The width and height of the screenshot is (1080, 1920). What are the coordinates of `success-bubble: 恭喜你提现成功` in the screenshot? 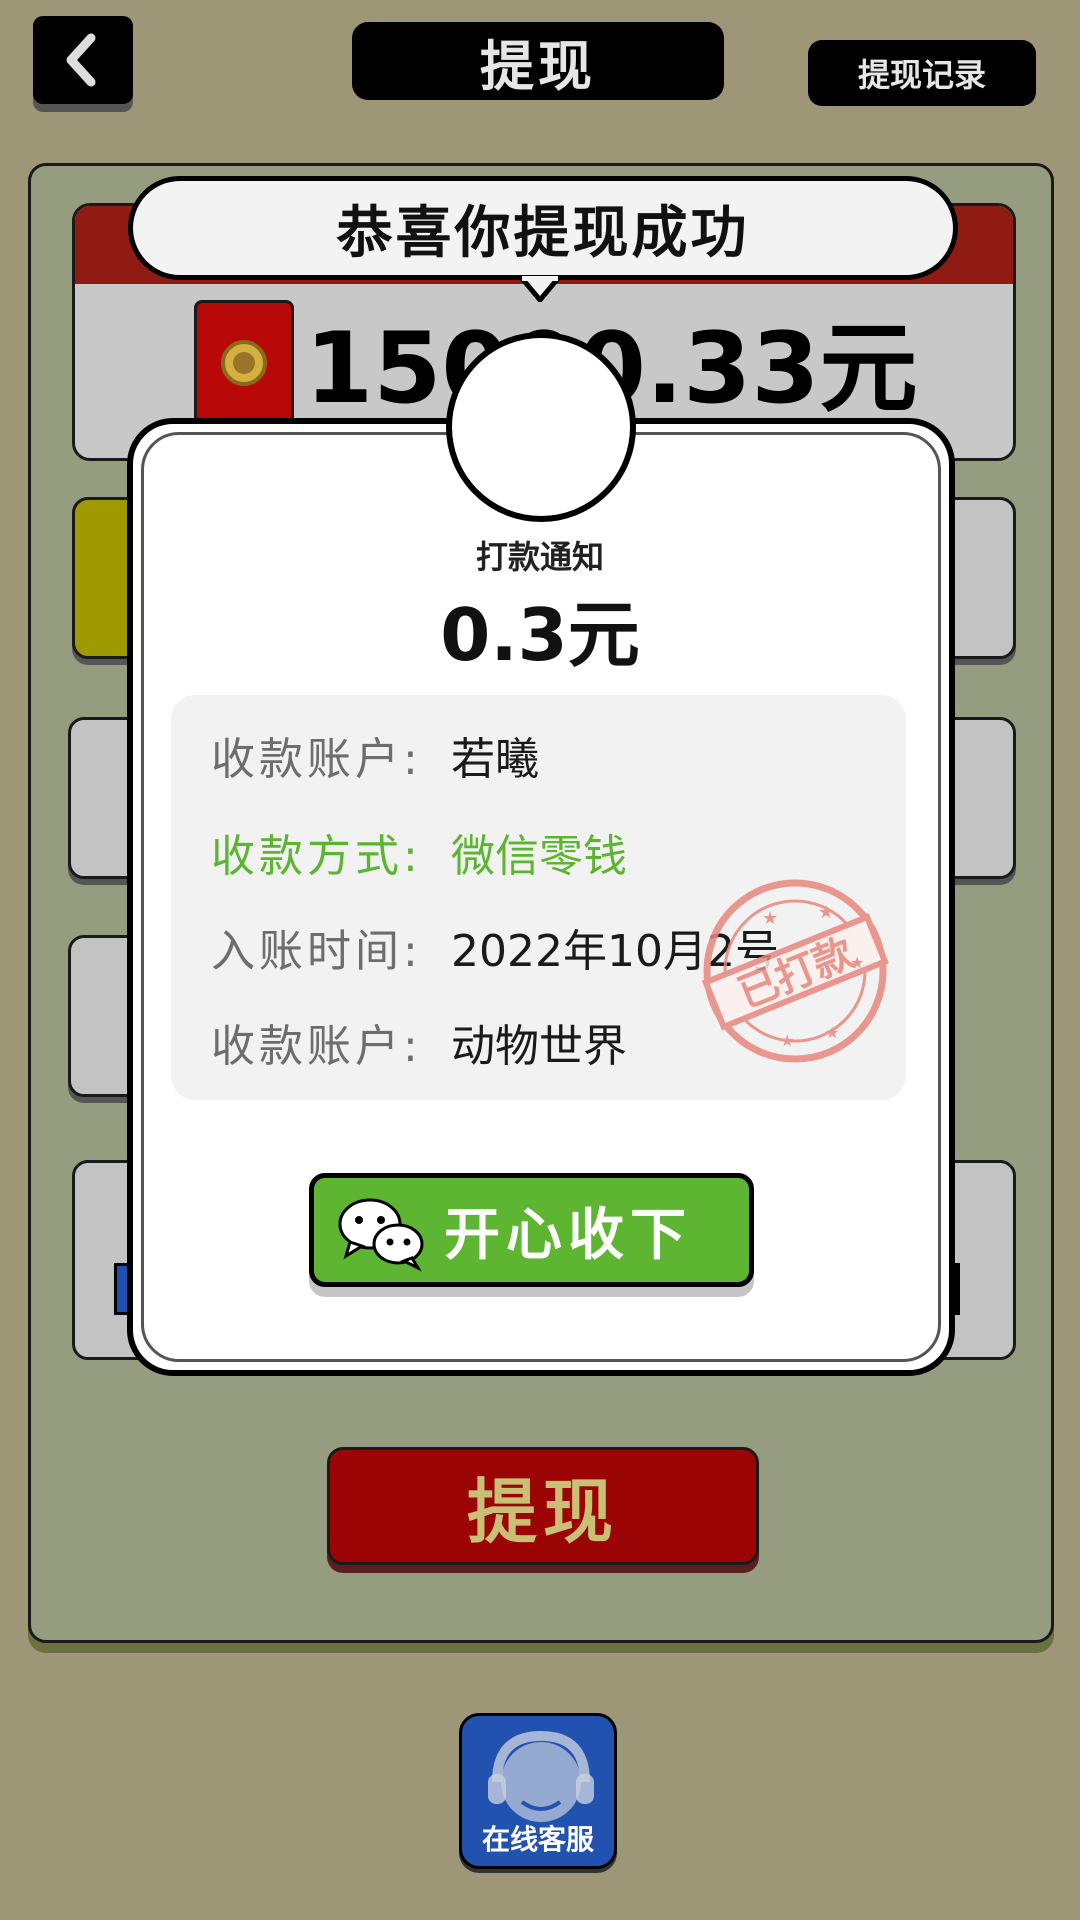 It's located at (543, 228).